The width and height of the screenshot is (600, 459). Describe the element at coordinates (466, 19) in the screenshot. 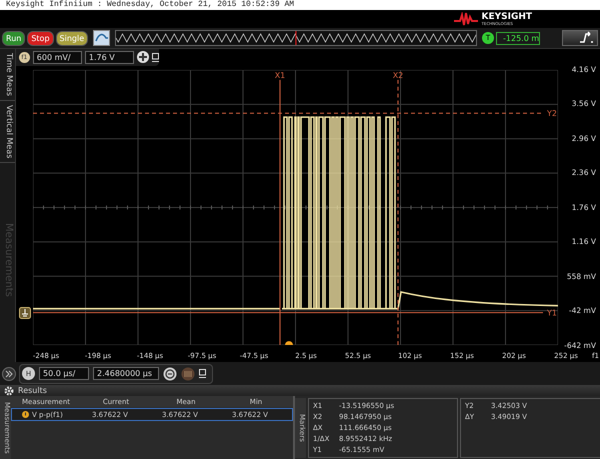

I see `wave-logo-icon` at that location.